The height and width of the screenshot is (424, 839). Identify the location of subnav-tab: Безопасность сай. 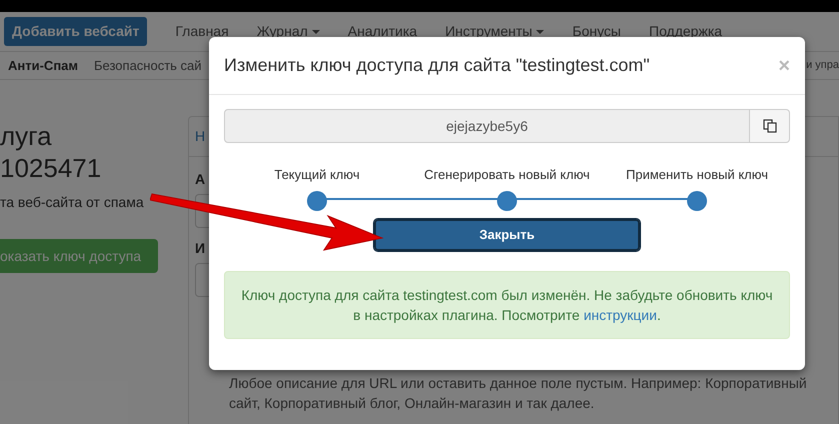
(148, 66).